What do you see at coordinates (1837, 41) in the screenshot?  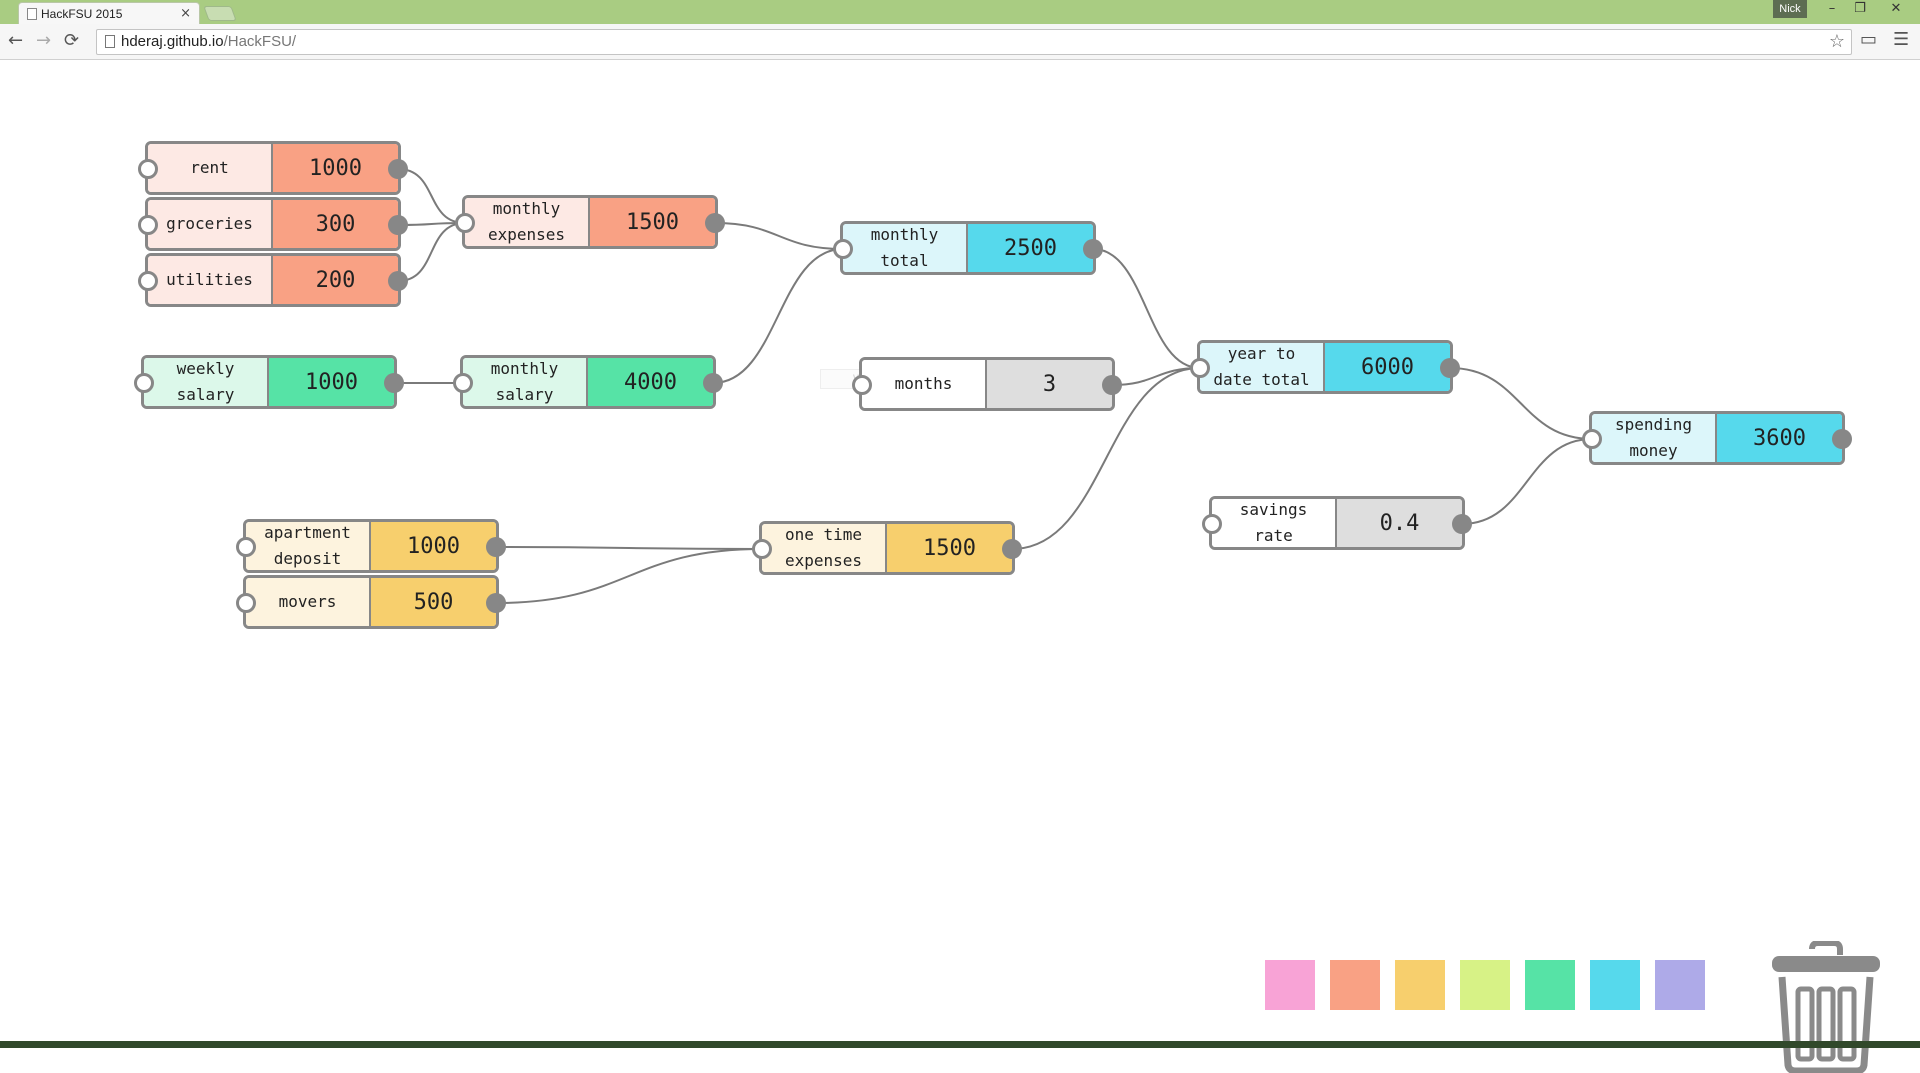 I see `bookmark-star-icon: ☆` at bounding box center [1837, 41].